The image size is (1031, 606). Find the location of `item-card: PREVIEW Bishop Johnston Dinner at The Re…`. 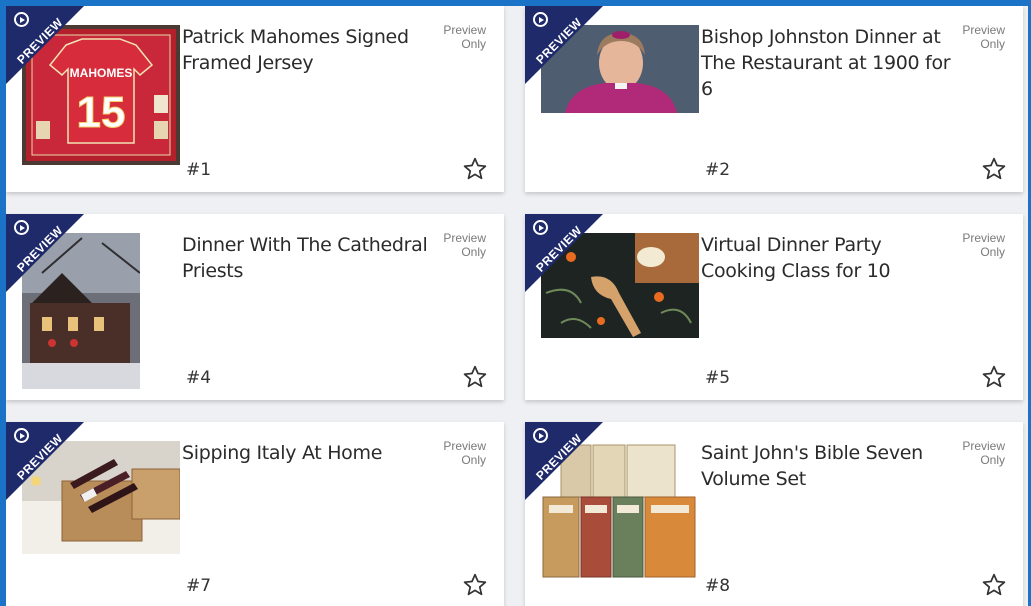

item-card: PREVIEW Bishop Johnston Dinner at The Re… is located at coordinates (774, 99).